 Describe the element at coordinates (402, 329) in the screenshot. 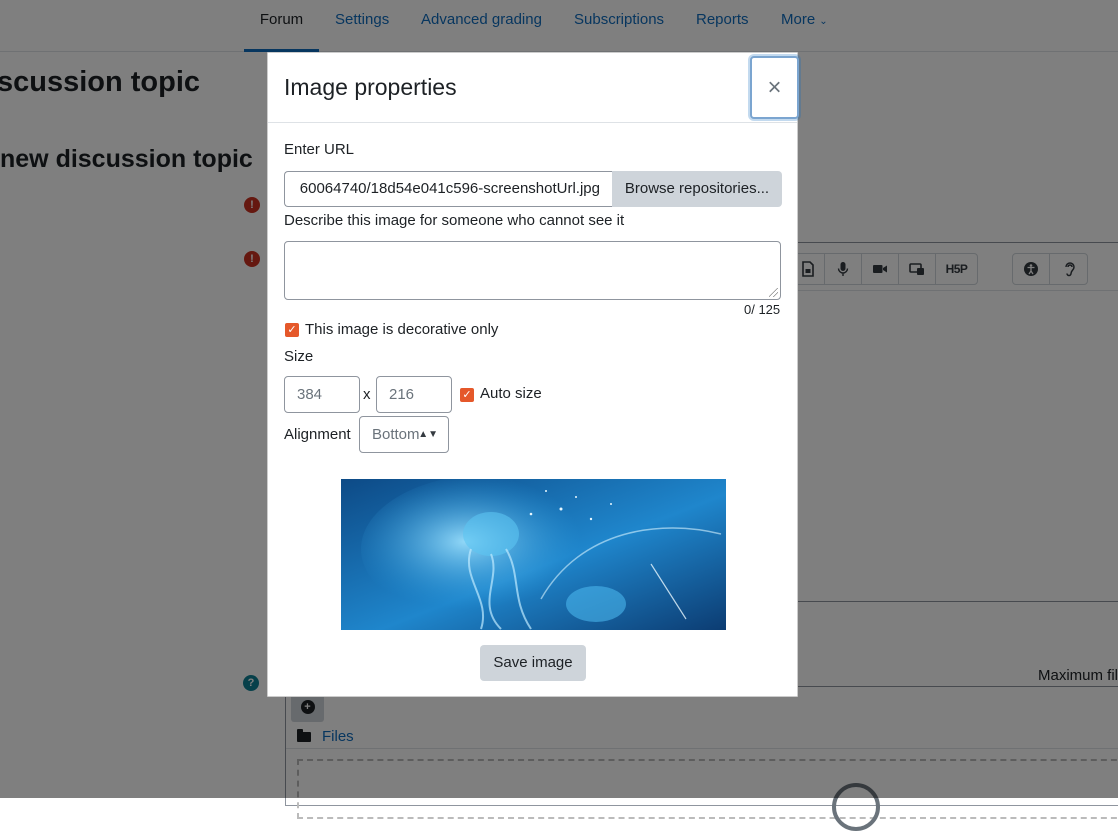

I see `decorative-label: This image is decorative only` at that location.